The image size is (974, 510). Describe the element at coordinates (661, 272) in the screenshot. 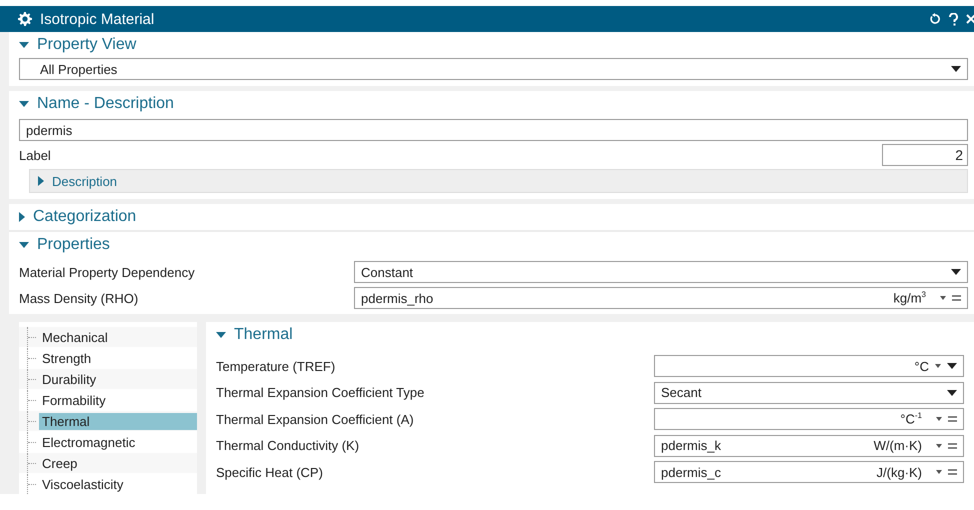

I see `dropdown-field: Constant` at that location.